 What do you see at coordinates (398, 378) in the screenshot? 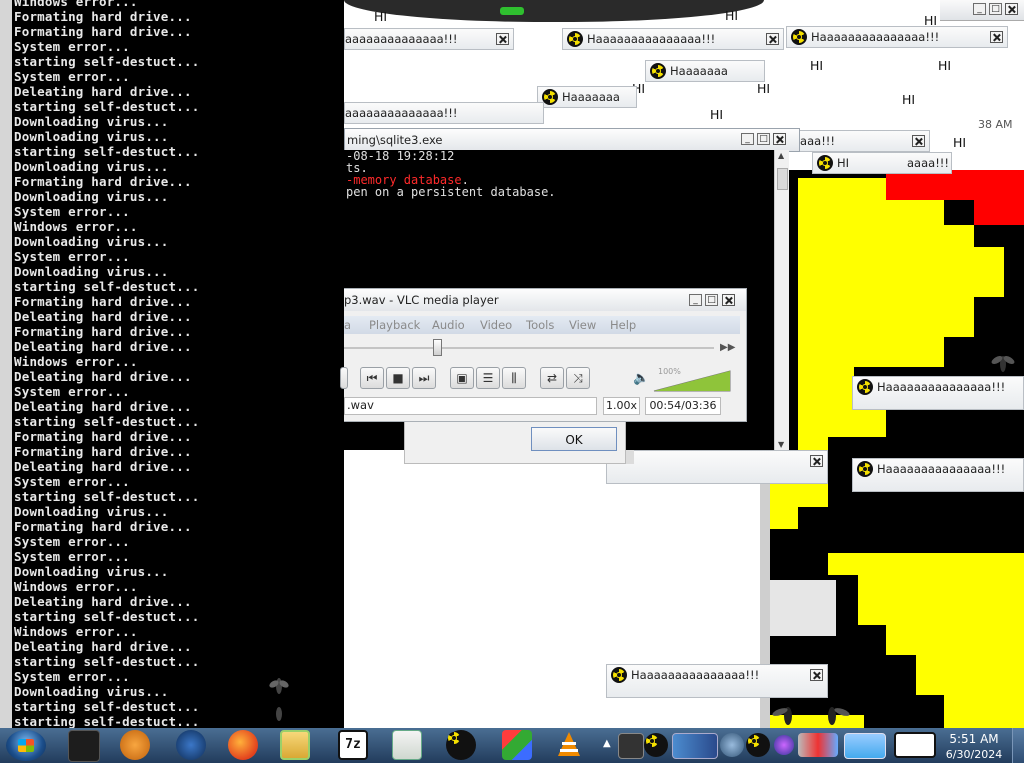
I see `stop-icon: ■` at bounding box center [398, 378].